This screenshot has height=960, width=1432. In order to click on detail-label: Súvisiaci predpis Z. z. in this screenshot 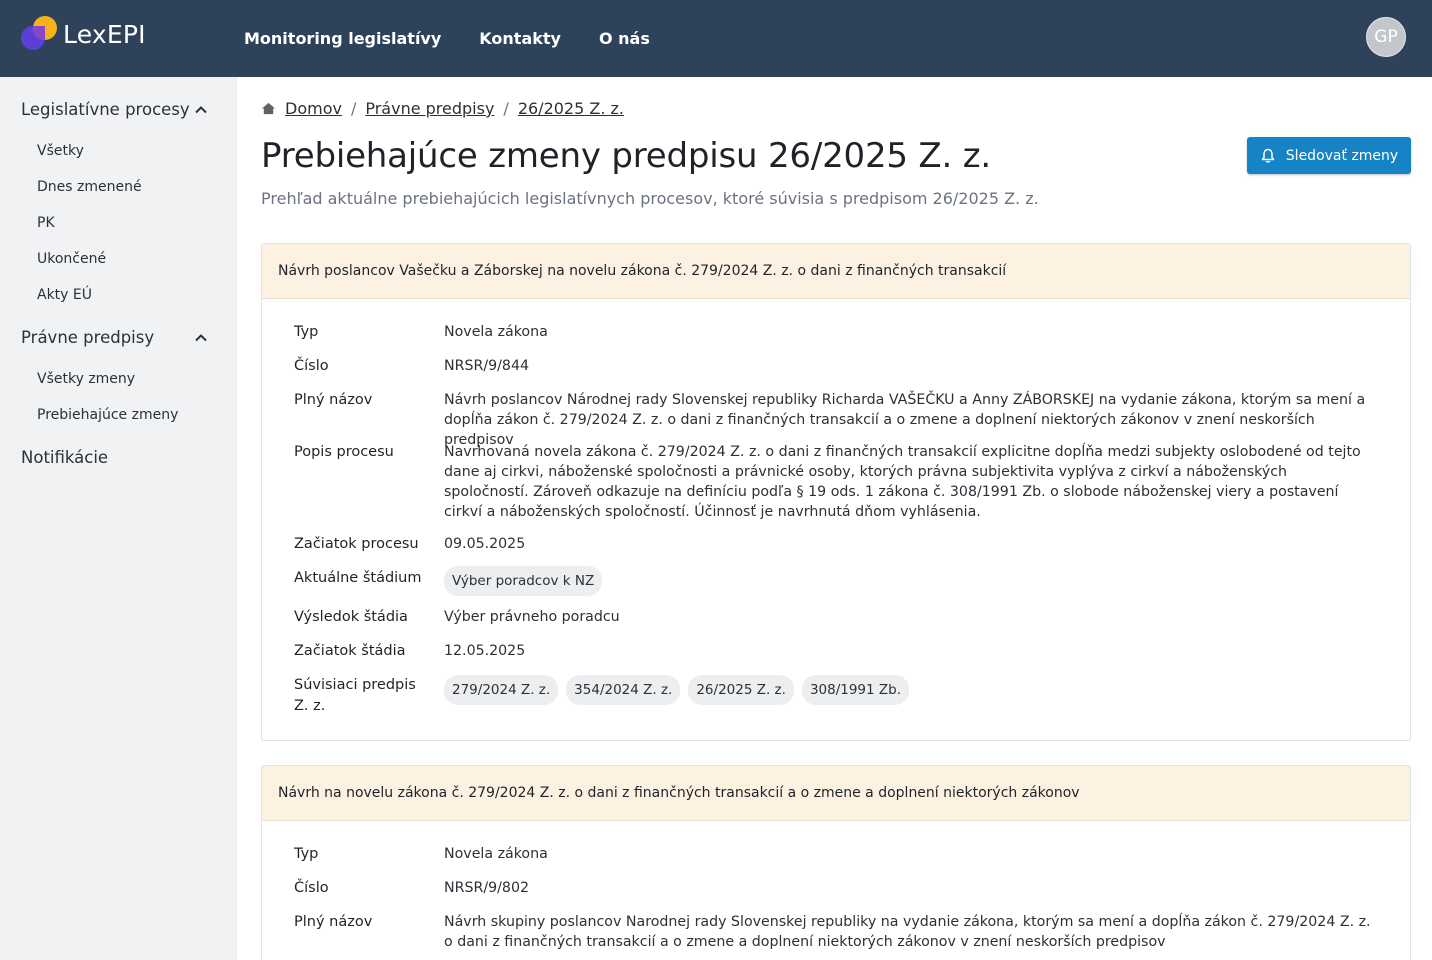, I will do `click(355, 695)`.